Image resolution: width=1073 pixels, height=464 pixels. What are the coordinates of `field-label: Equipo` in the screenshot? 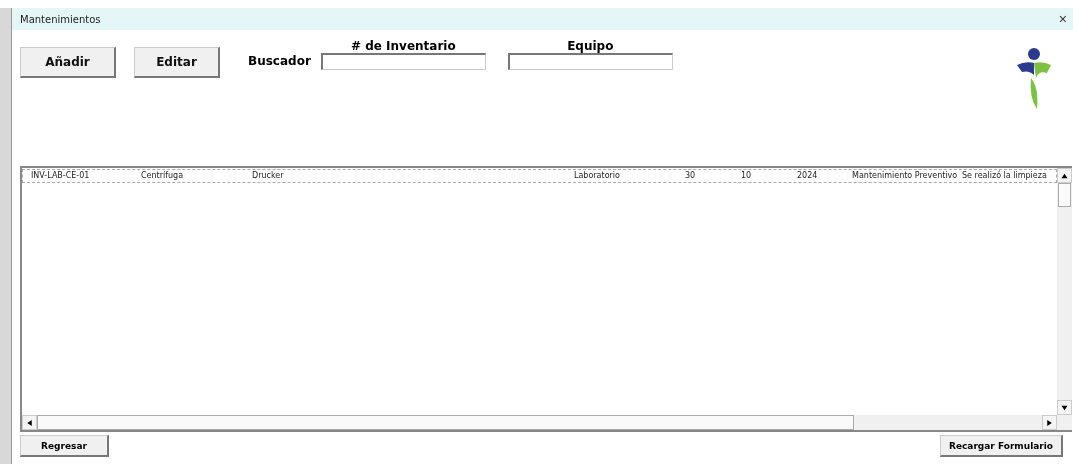 It's located at (590, 46).